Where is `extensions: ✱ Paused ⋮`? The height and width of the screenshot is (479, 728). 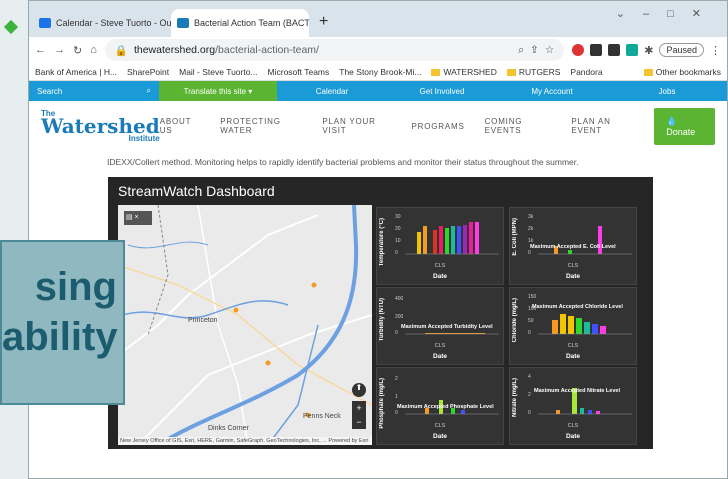
extensions: ✱ Paused ⋮ is located at coordinates (646, 50).